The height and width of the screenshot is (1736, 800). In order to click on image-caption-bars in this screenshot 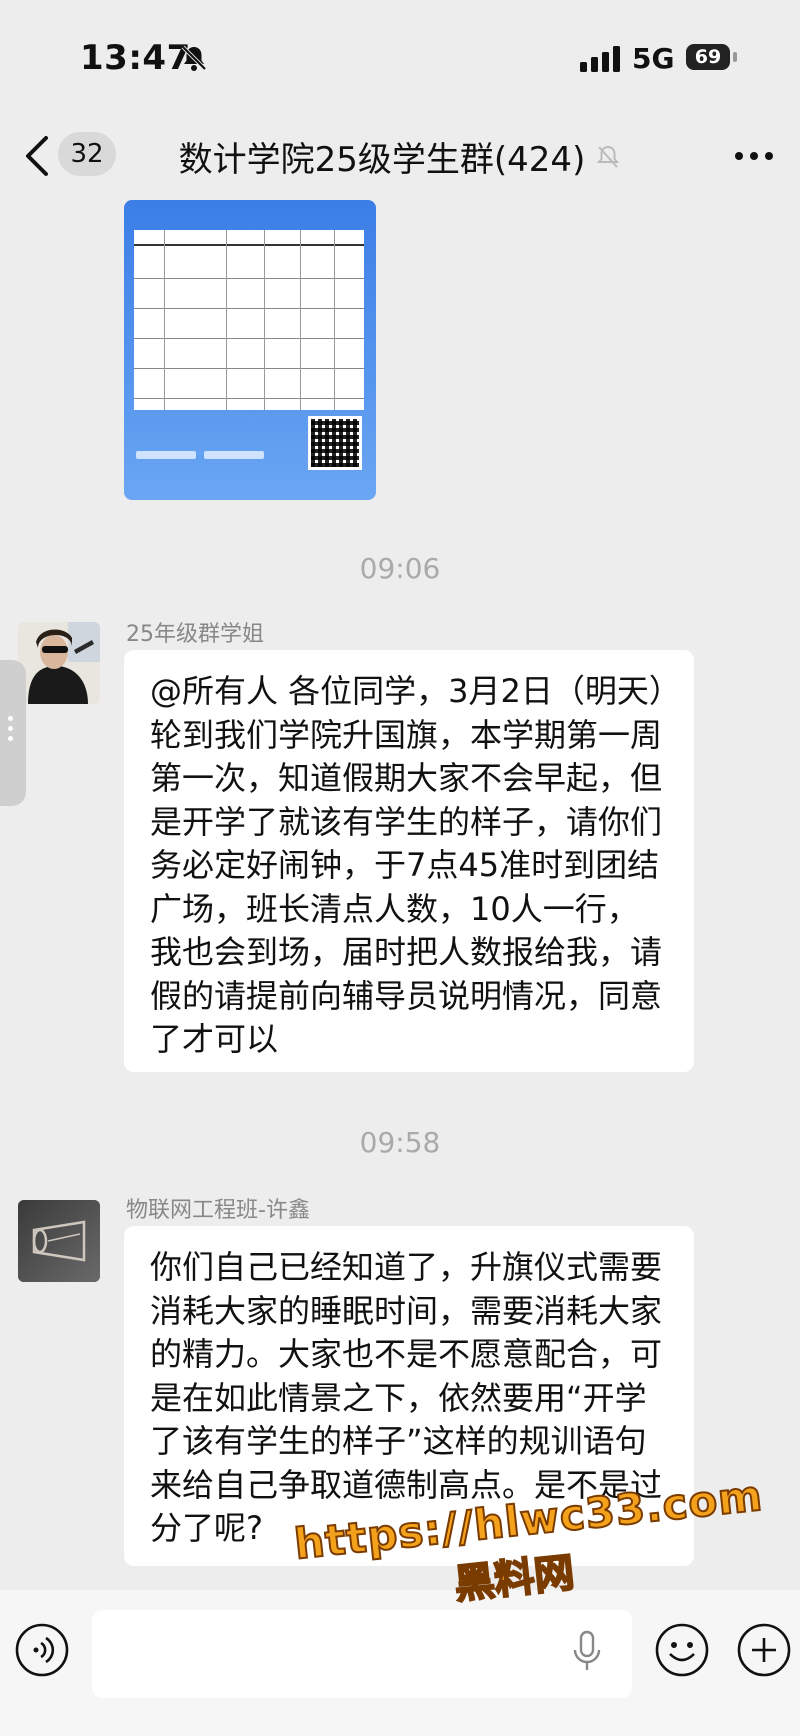, I will do `click(216, 451)`.